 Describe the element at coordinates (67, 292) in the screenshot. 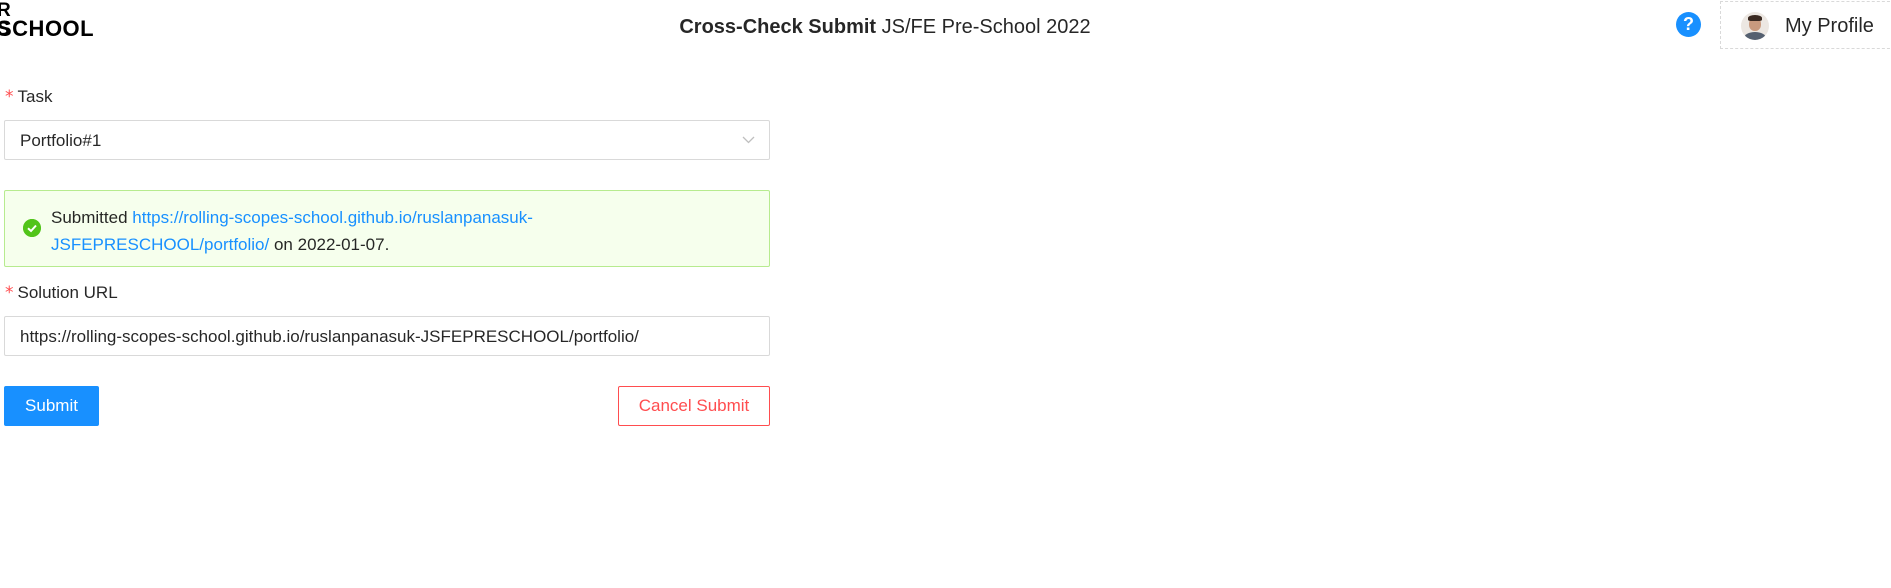

I see `solution-url-label-text: Solution URL` at that location.